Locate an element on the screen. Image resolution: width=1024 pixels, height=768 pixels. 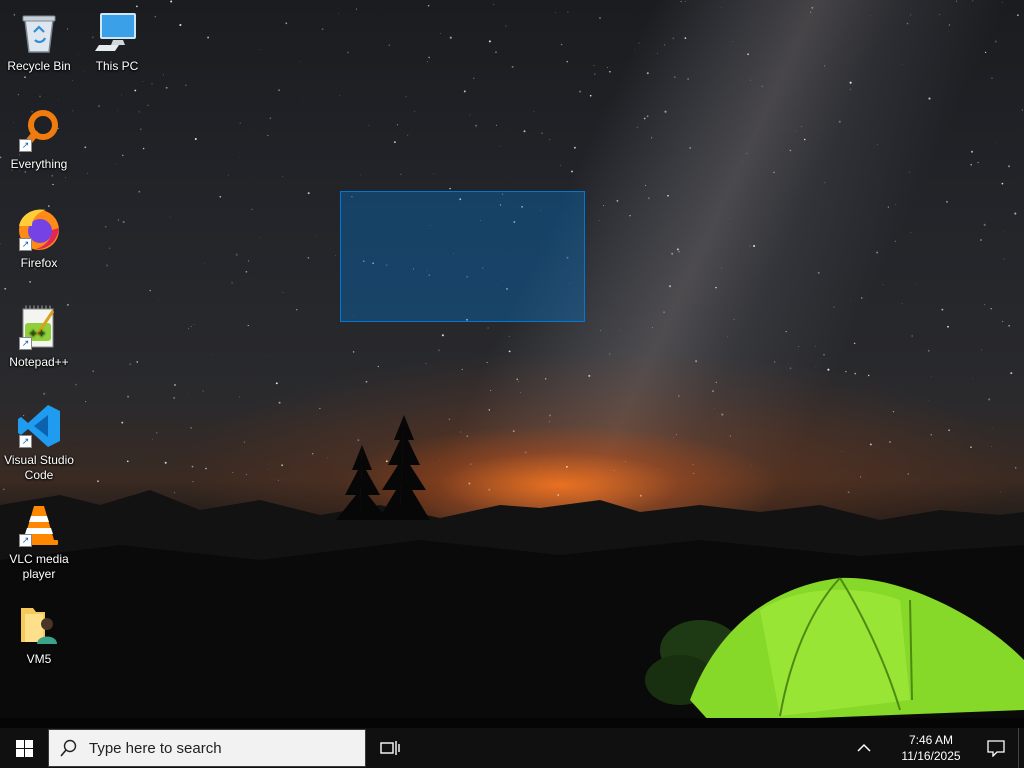
everything-search-icon: ↗ is located at coordinates (39, 130).